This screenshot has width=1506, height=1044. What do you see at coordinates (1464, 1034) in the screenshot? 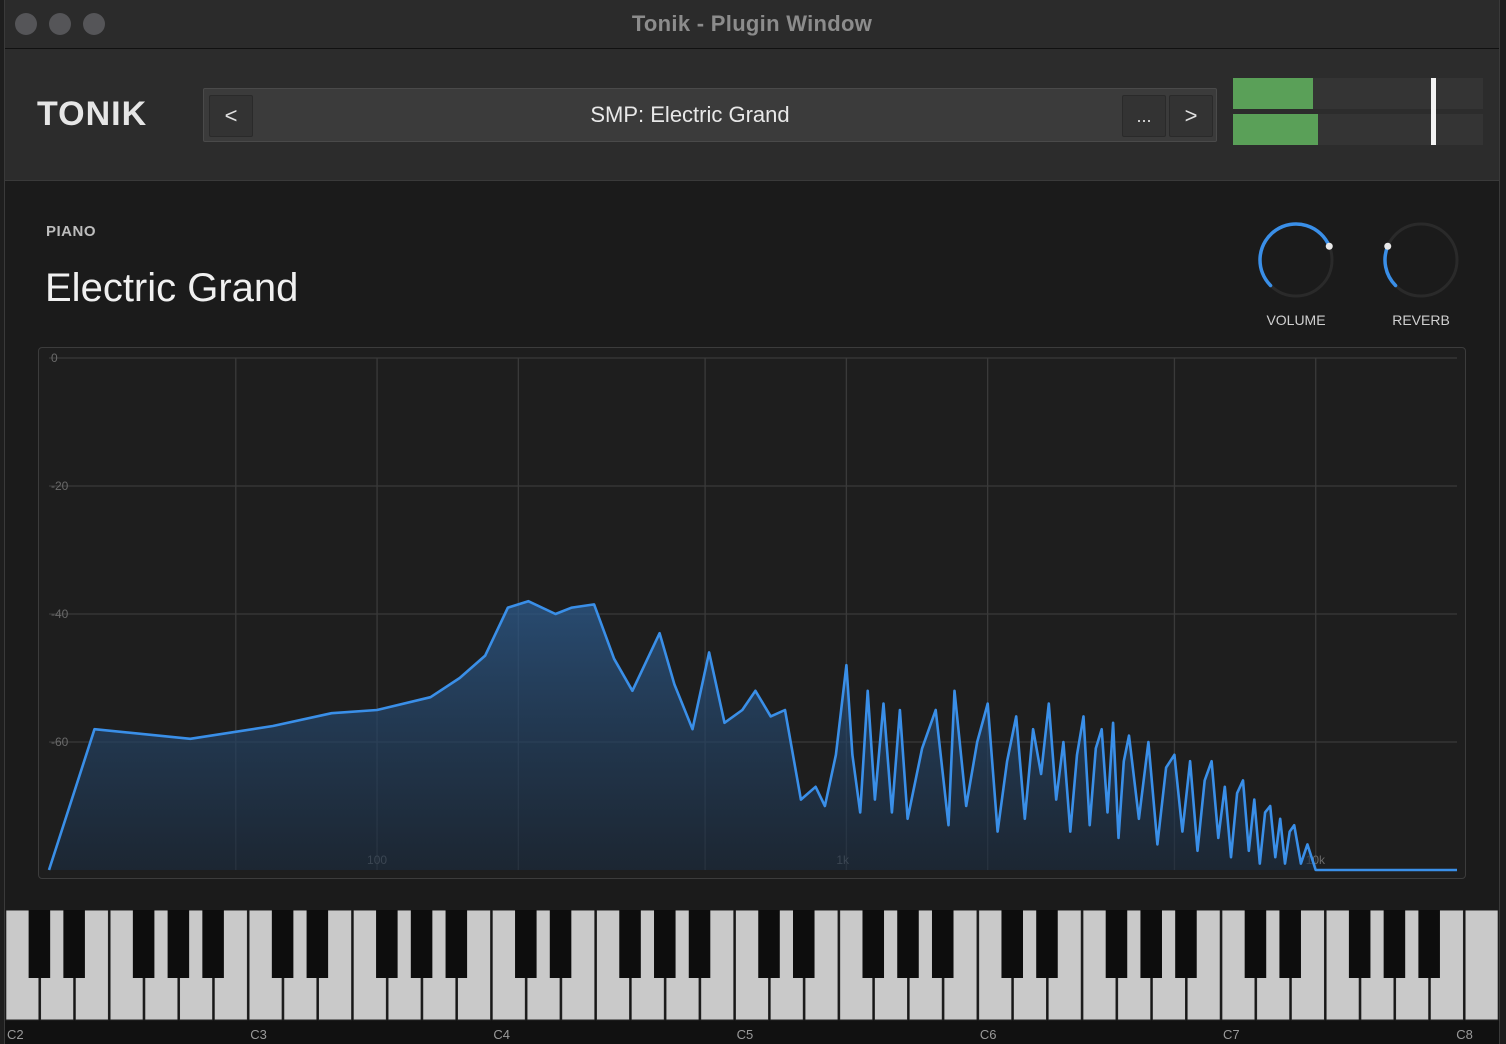
I see `octave-label: C8` at bounding box center [1464, 1034].